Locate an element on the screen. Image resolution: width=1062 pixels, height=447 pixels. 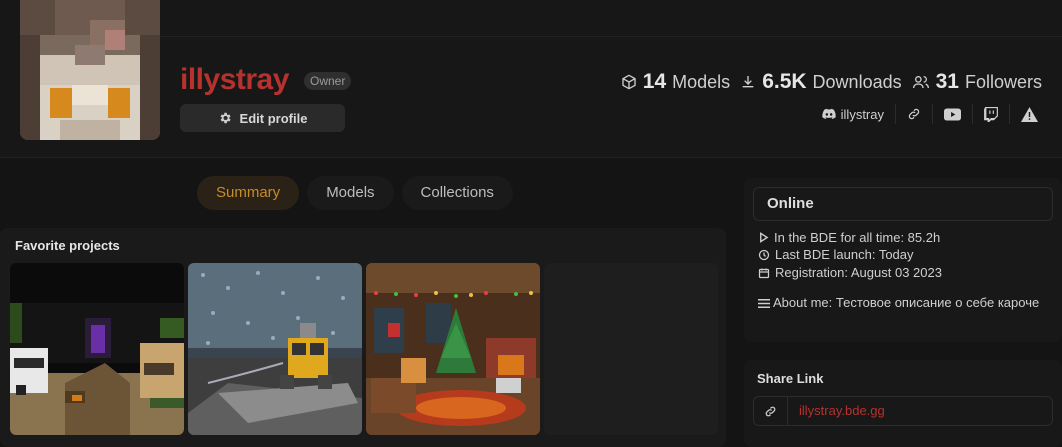
stat-models: 14 Models is located at coordinates (675, 82).